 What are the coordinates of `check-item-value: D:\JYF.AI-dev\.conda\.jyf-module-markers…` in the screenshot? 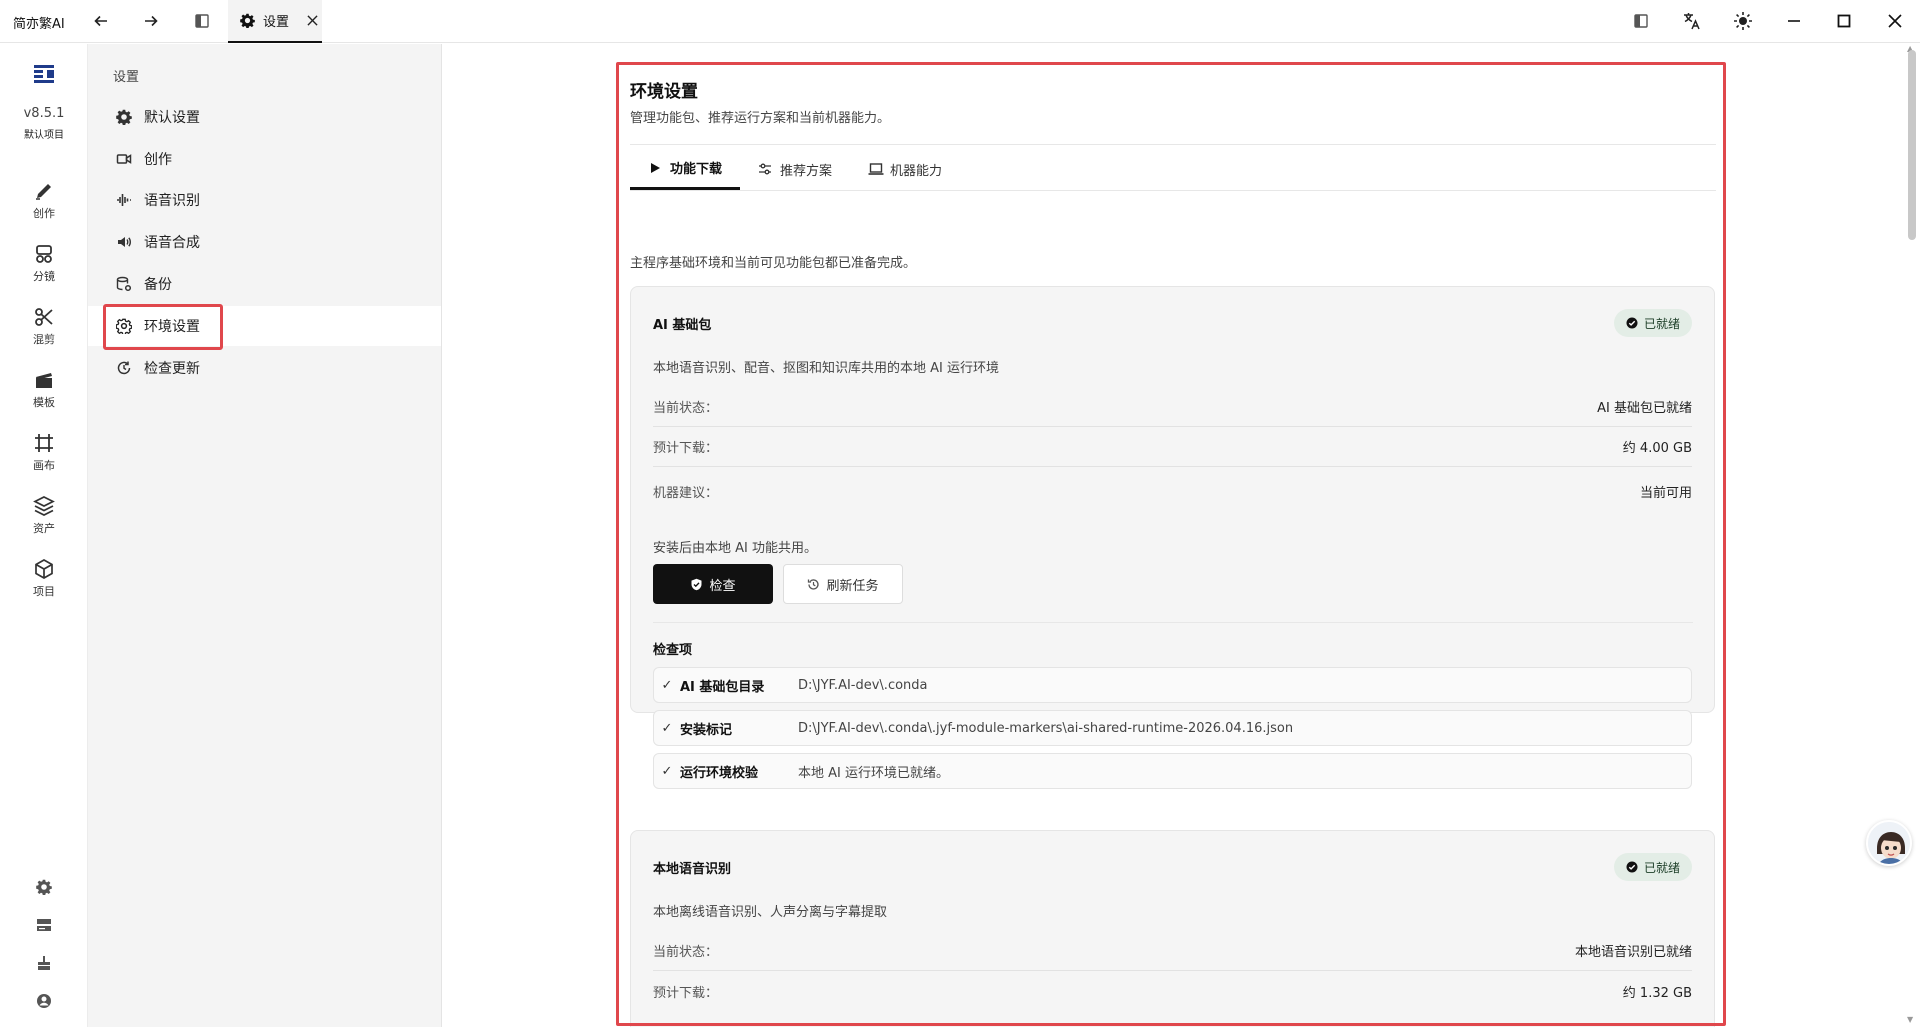 It's located at (1046, 728).